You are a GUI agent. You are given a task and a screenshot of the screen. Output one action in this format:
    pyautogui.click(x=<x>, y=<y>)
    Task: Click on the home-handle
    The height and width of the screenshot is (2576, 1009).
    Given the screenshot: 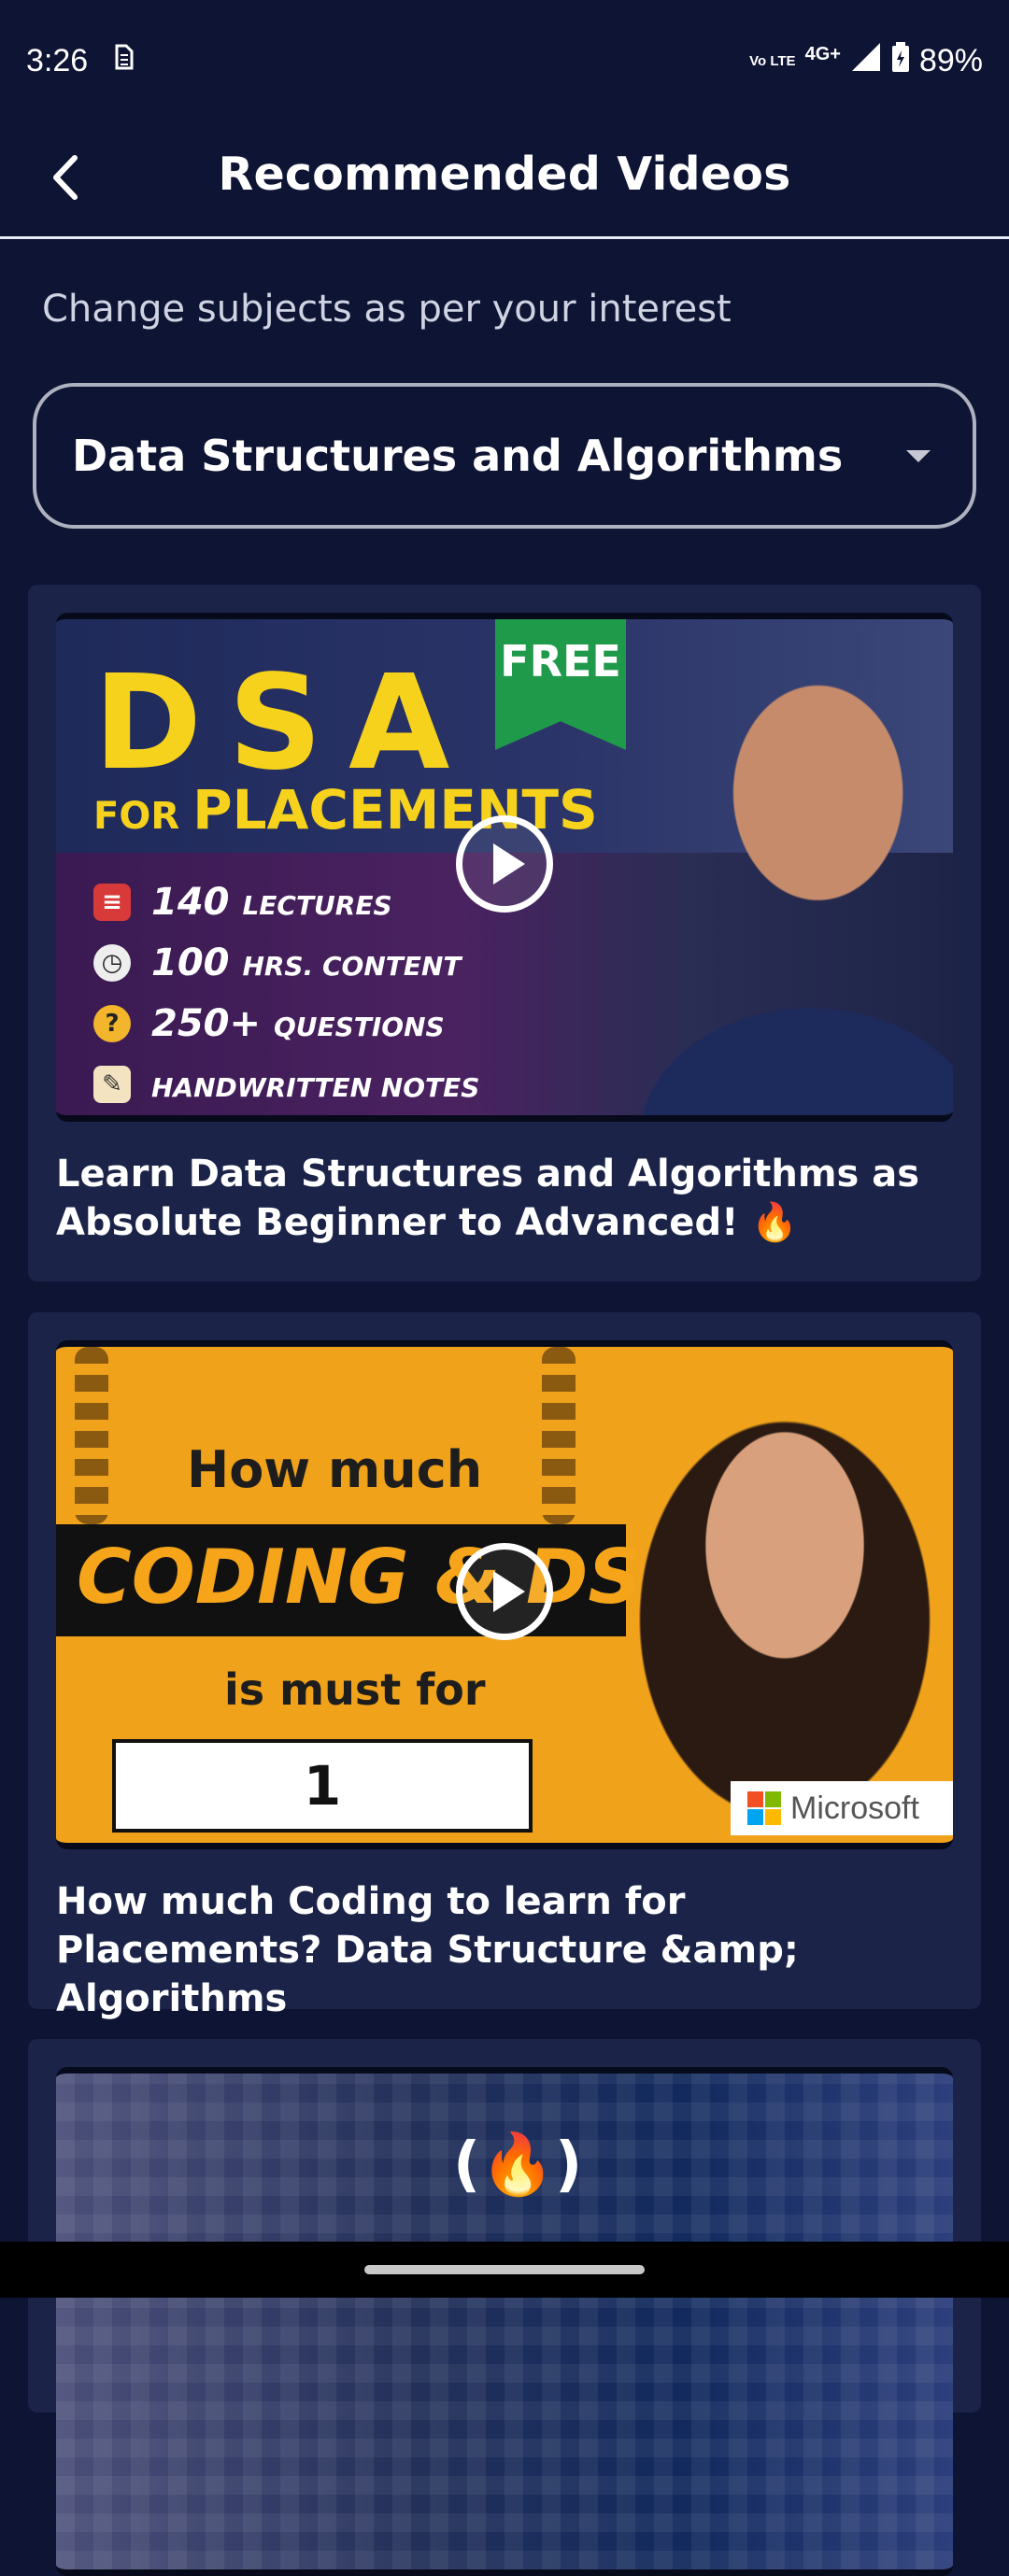 What is the action you would take?
    pyautogui.click(x=504, y=2269)
    